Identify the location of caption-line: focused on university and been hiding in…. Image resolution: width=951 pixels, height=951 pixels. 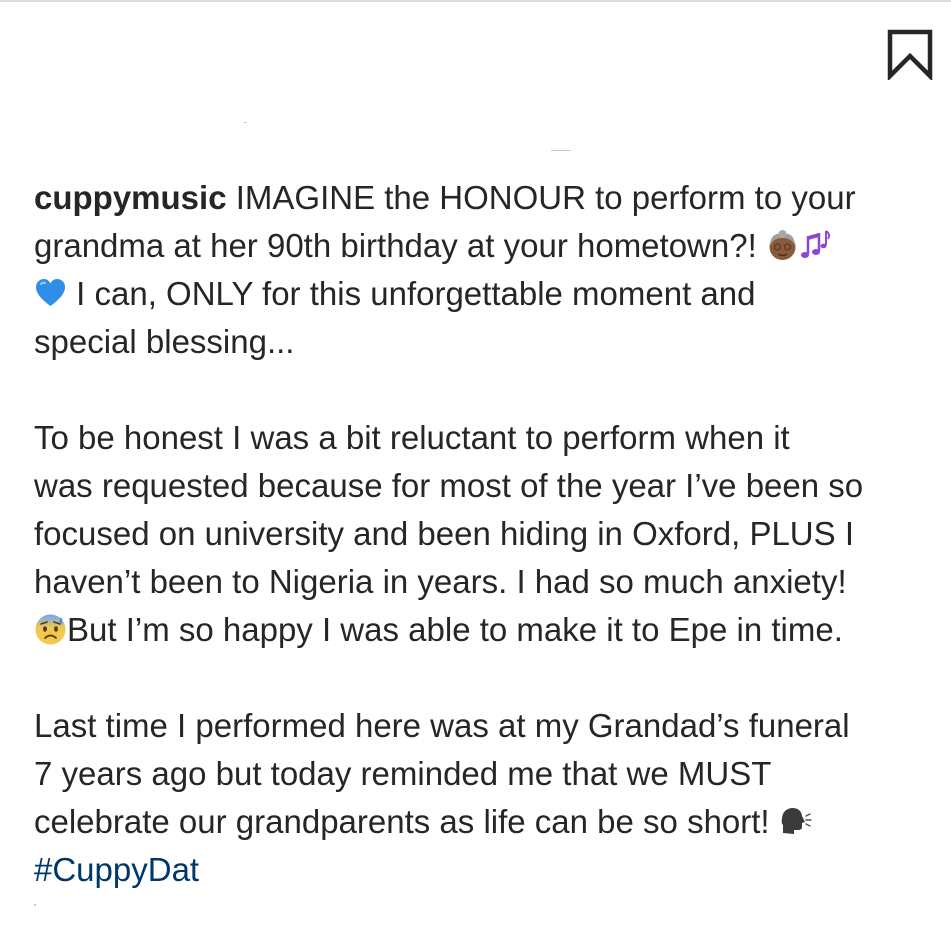
(444, 533).